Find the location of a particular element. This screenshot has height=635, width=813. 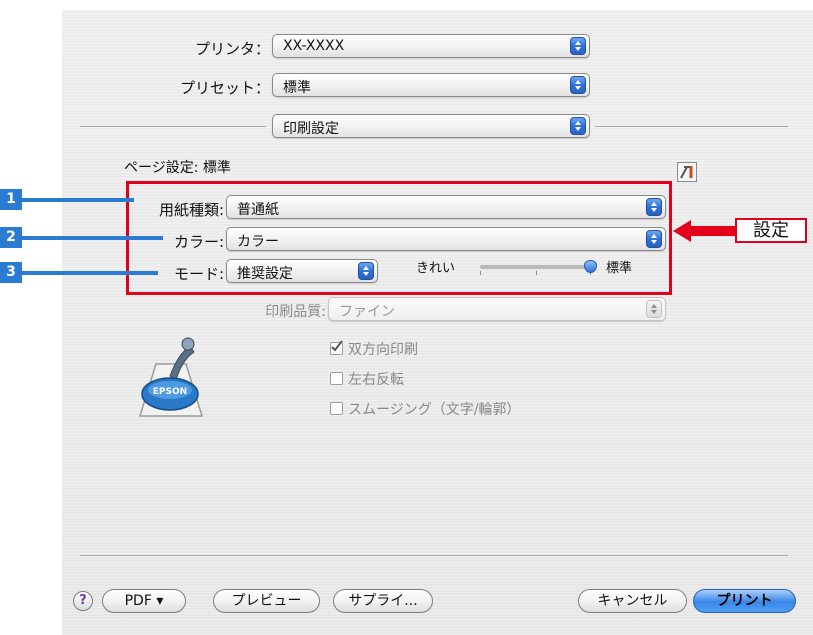

color-label: カラー: is located at coordinates (198, 242).